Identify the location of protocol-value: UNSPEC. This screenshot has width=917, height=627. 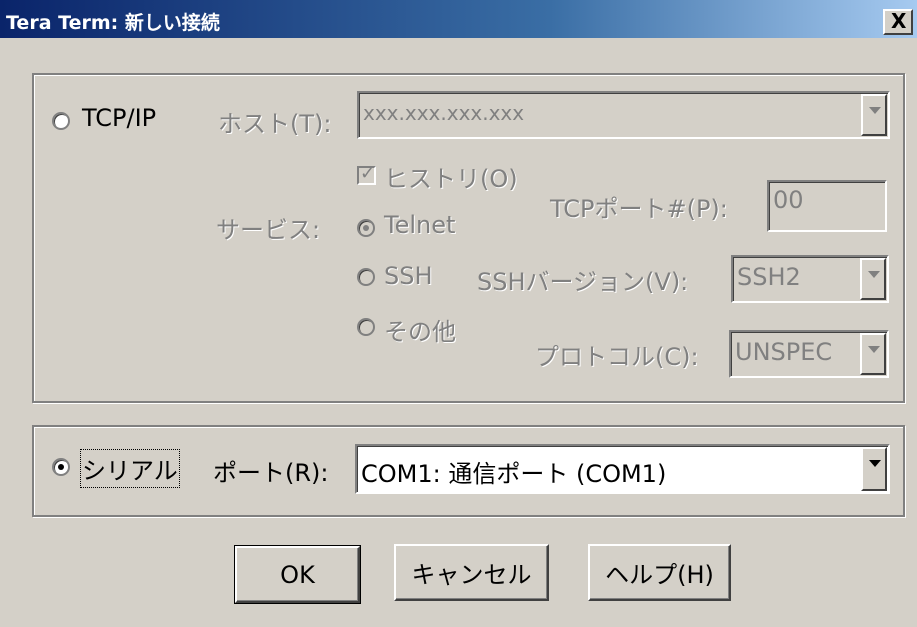
(784, 352).